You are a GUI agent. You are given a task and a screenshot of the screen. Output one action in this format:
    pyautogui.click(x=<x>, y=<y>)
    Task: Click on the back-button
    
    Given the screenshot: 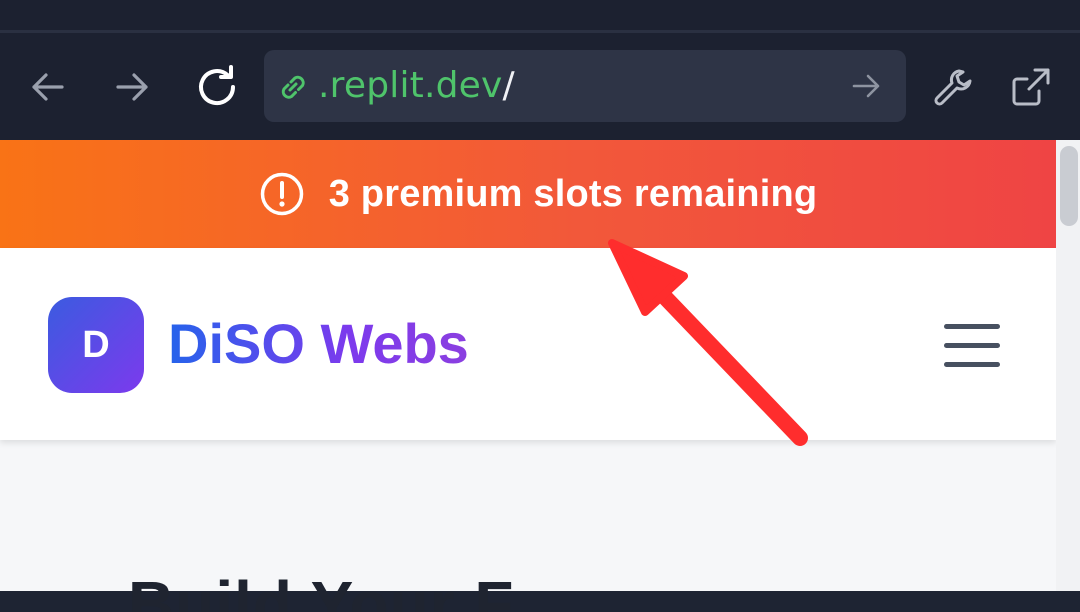 What is the action you would take?
    pyautogui.click(x=48, y=86)
    